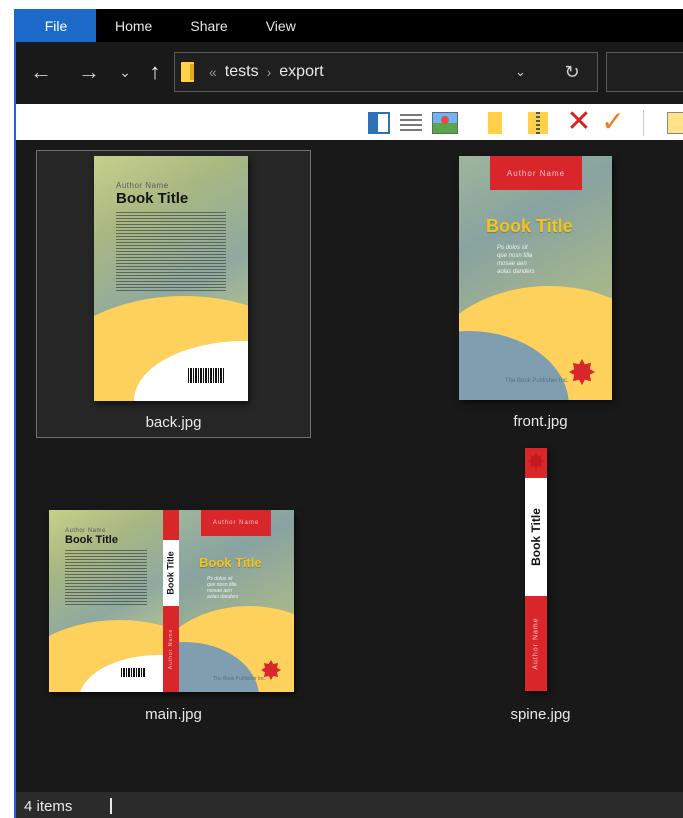 This screenshot has height=818, width=683. I want to click on file-name: back.jpg, so click(173, 422).